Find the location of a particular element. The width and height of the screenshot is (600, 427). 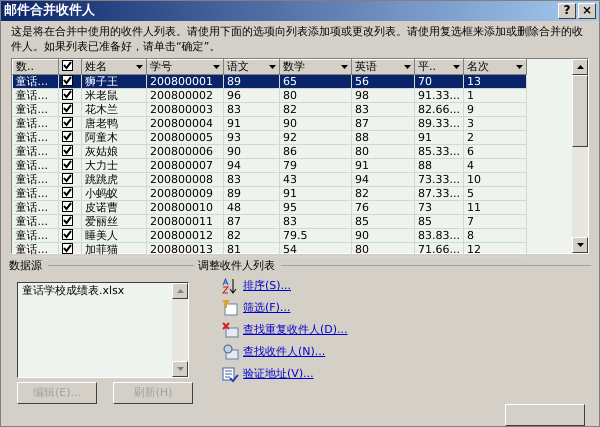

table-row: 童话... 皮诺曹 200800010 48 95 76 73 11 is located at coordinates (269, 207).